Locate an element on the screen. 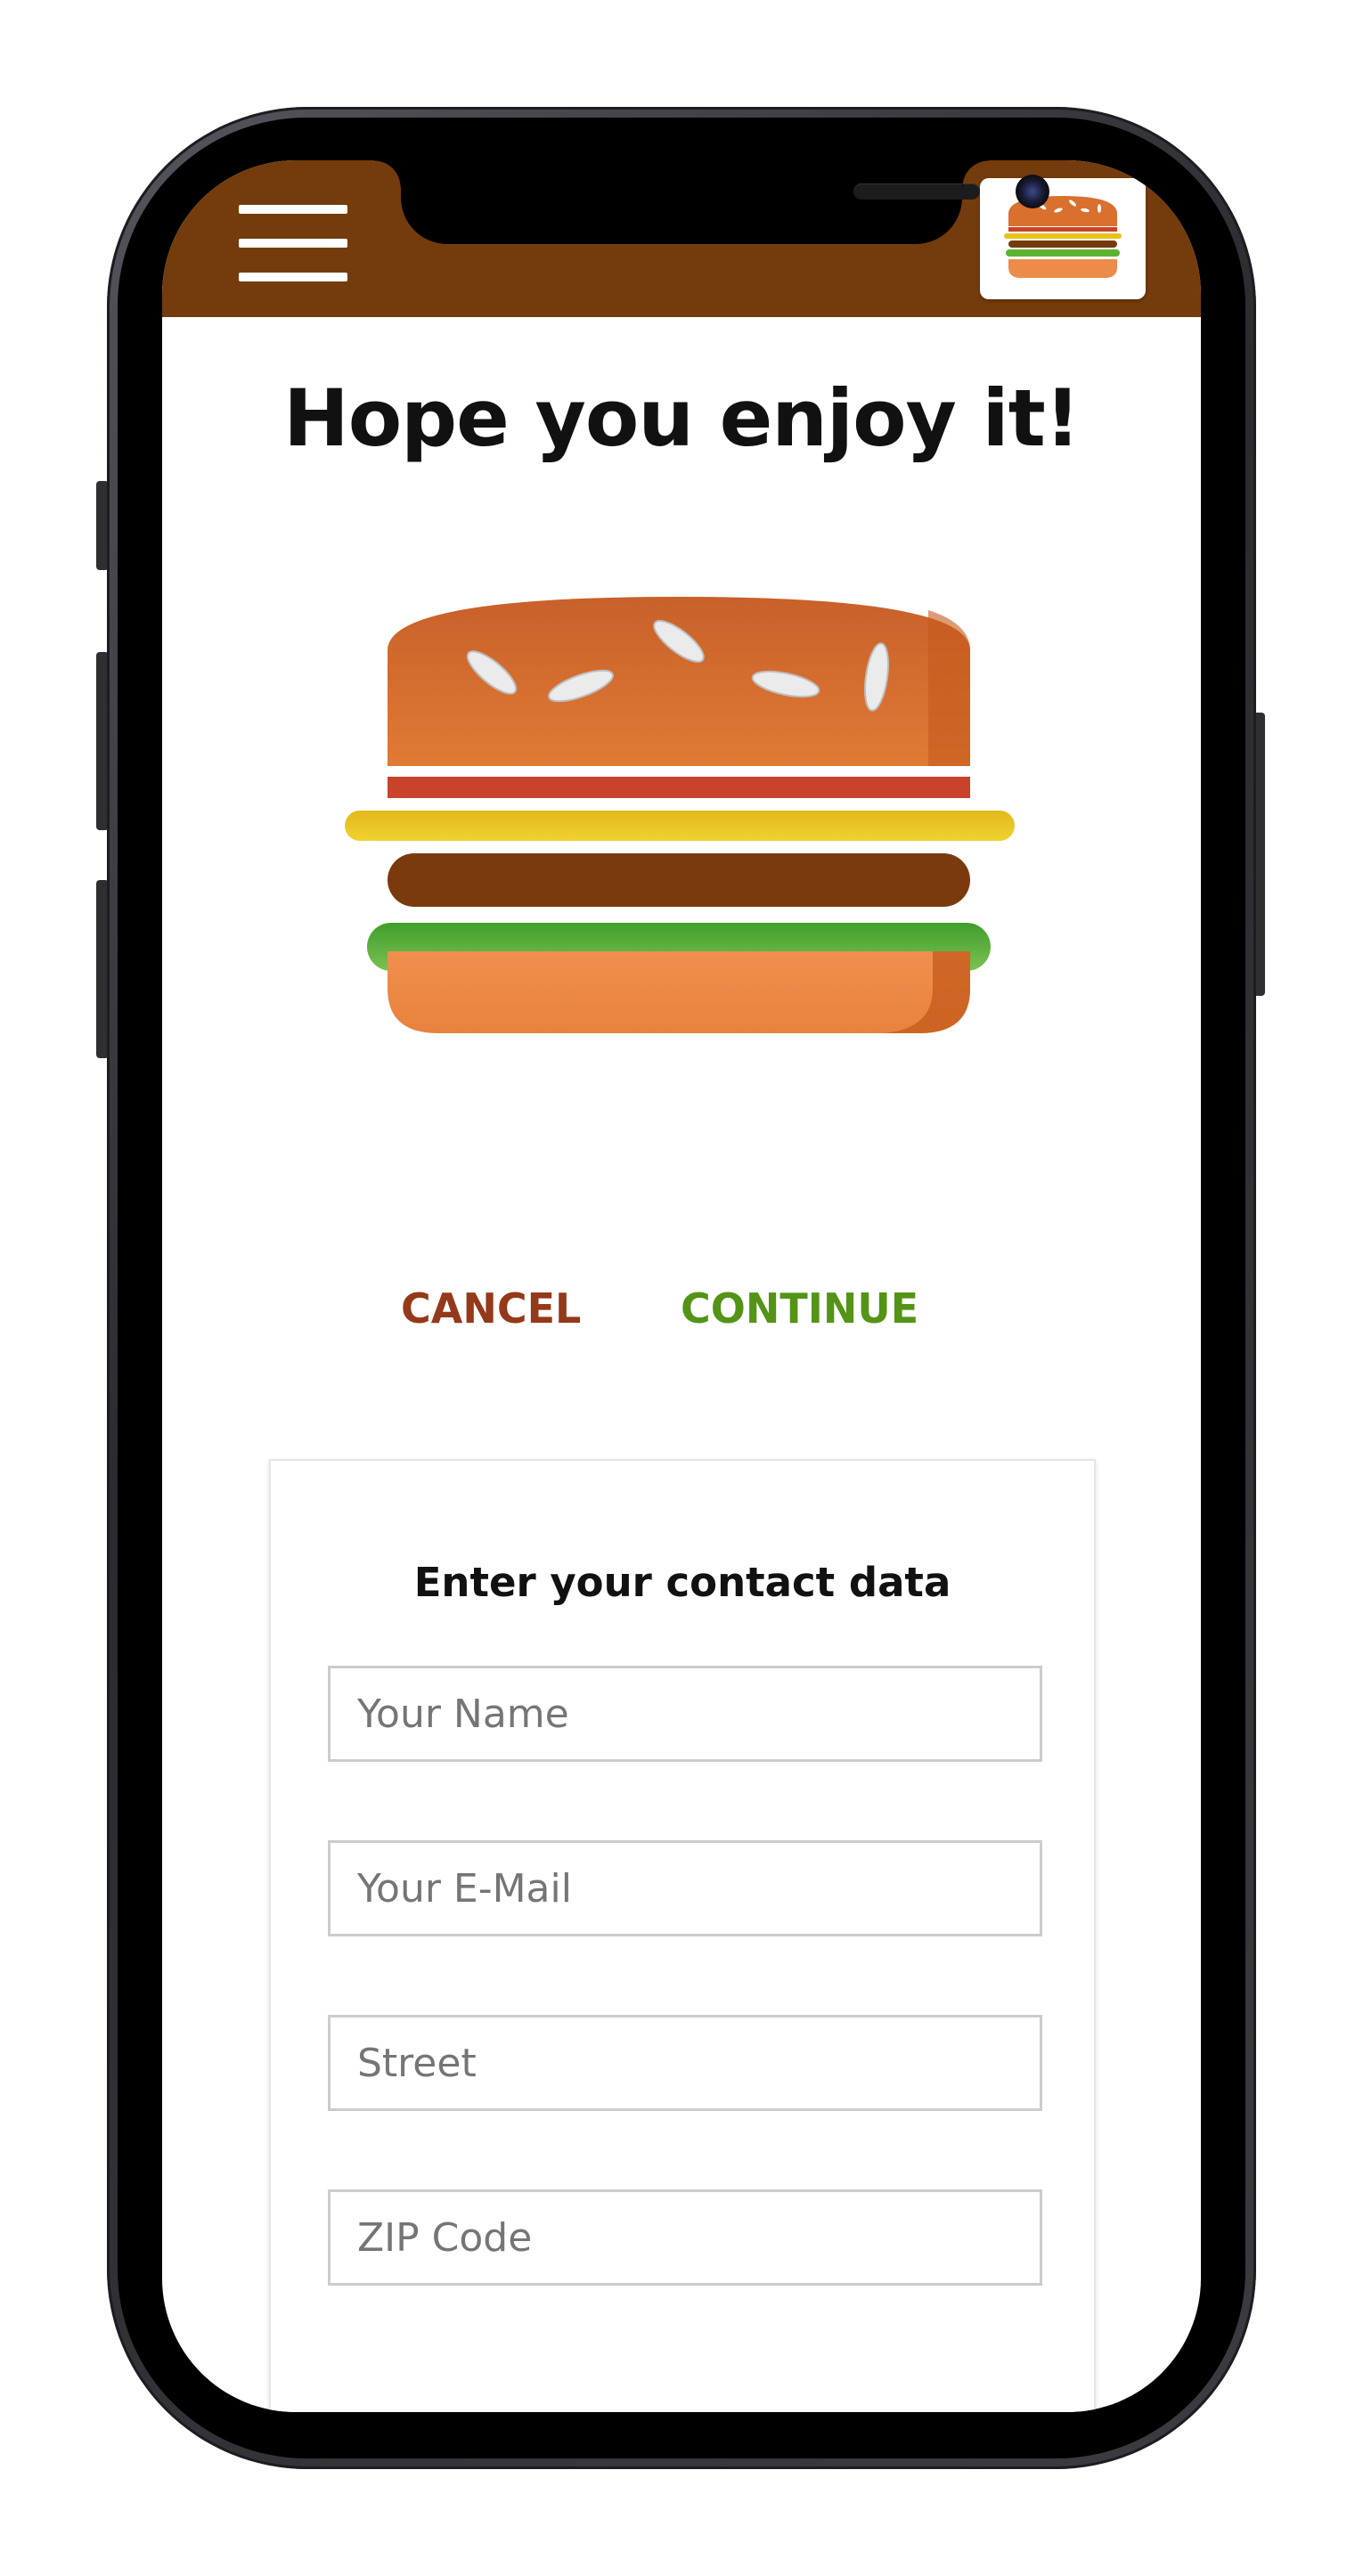  hamburger-menu-icon is located at coordinates (293, 243).